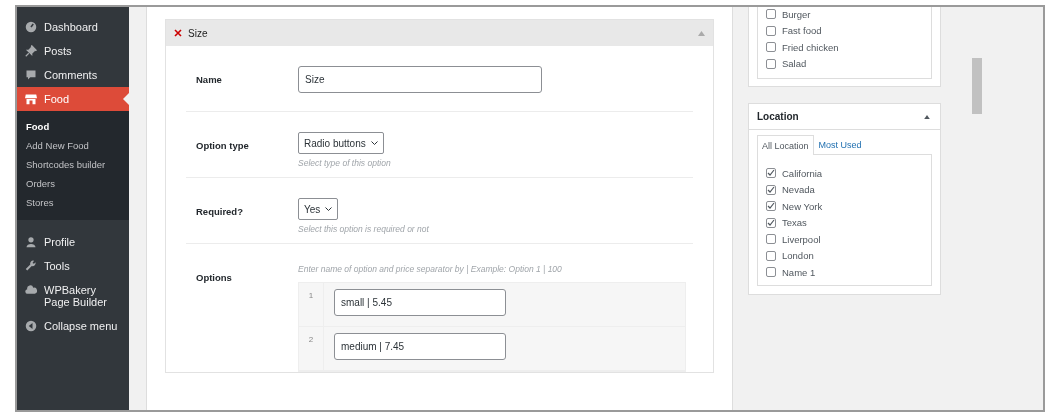 This screenshot has width=1060, height=418. What do you see at coordinates (798, 190) in the screenshot?
I see `checkbox-label: Nevada` at bounding box center [798, 190].